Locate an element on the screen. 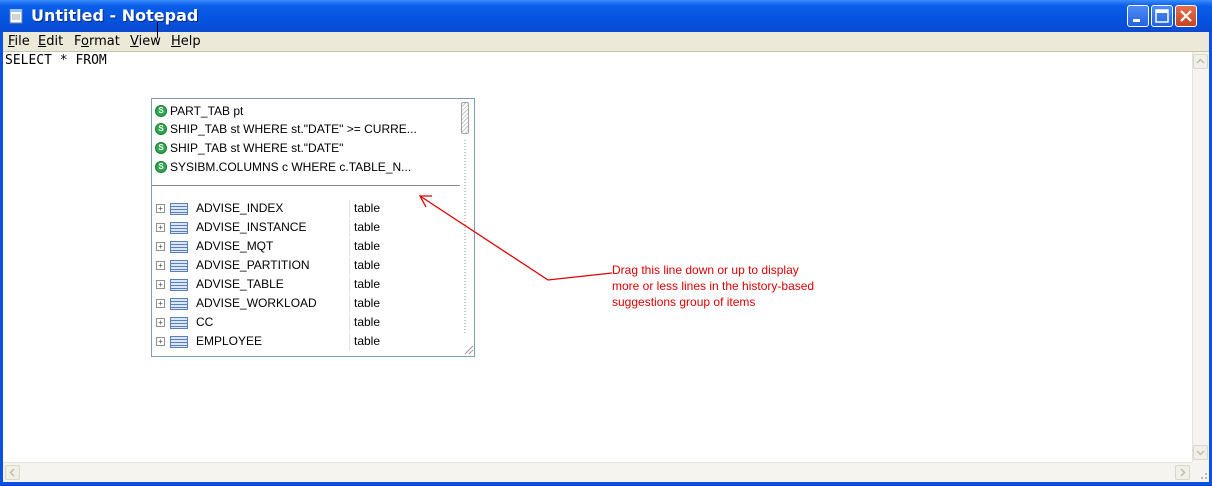 This screenshot has height=486, width=1212. popup-scroll-thumb is located at coordinates (465, 118).